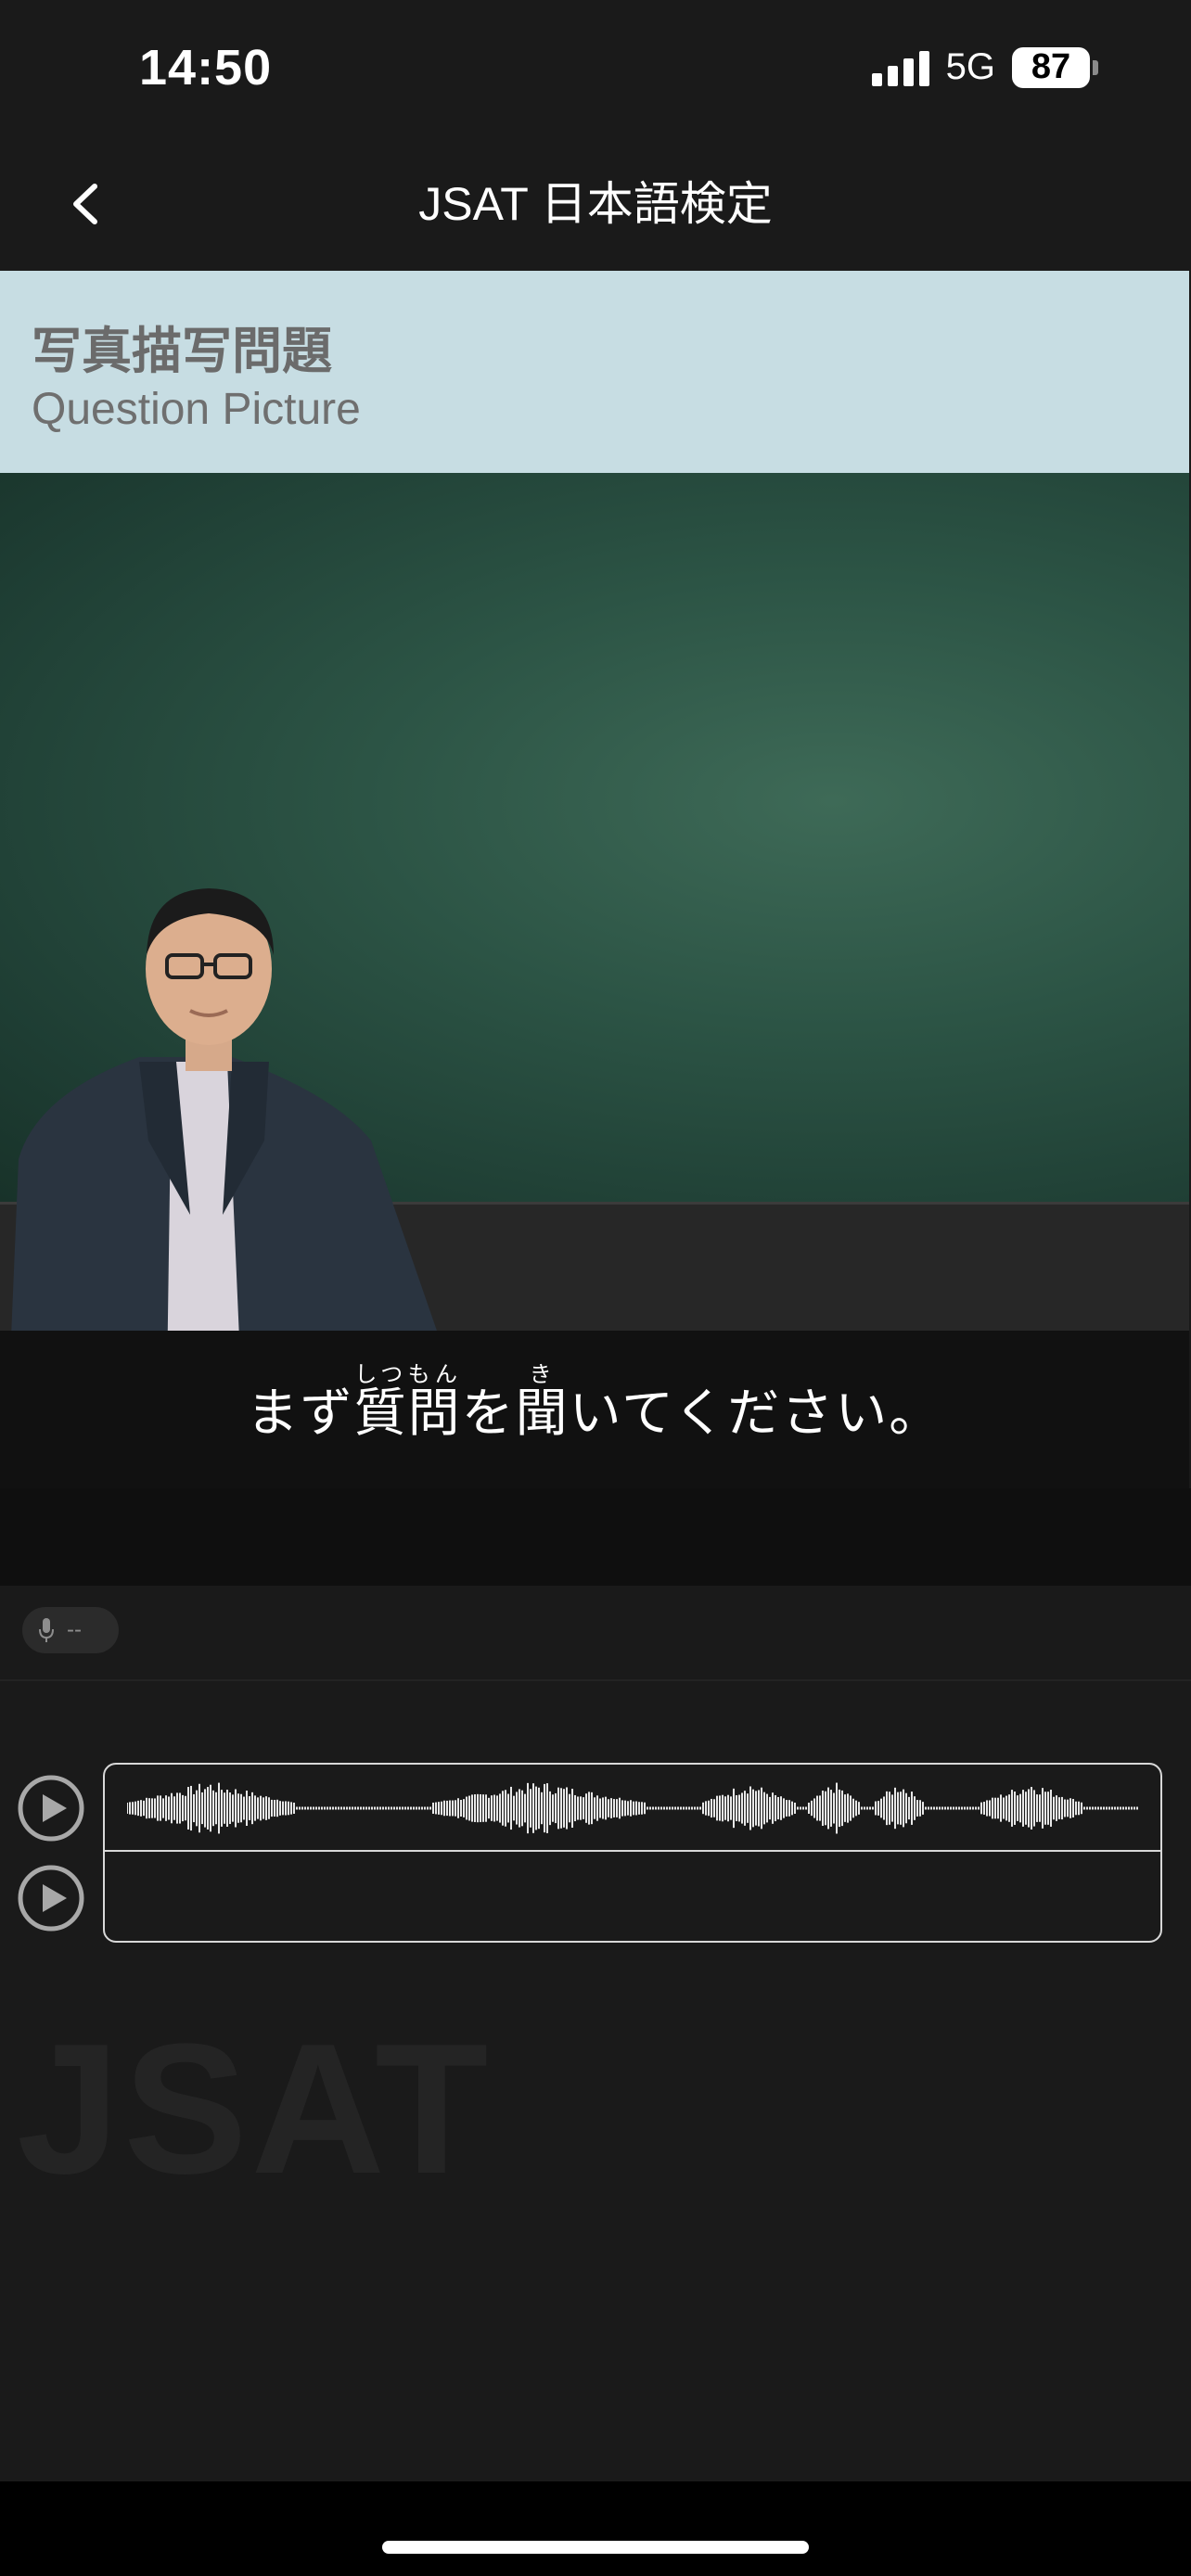  Describe the element at coordinates (196, 410) in the screenshot. I see `section-title-en: Question Picture` at that location.